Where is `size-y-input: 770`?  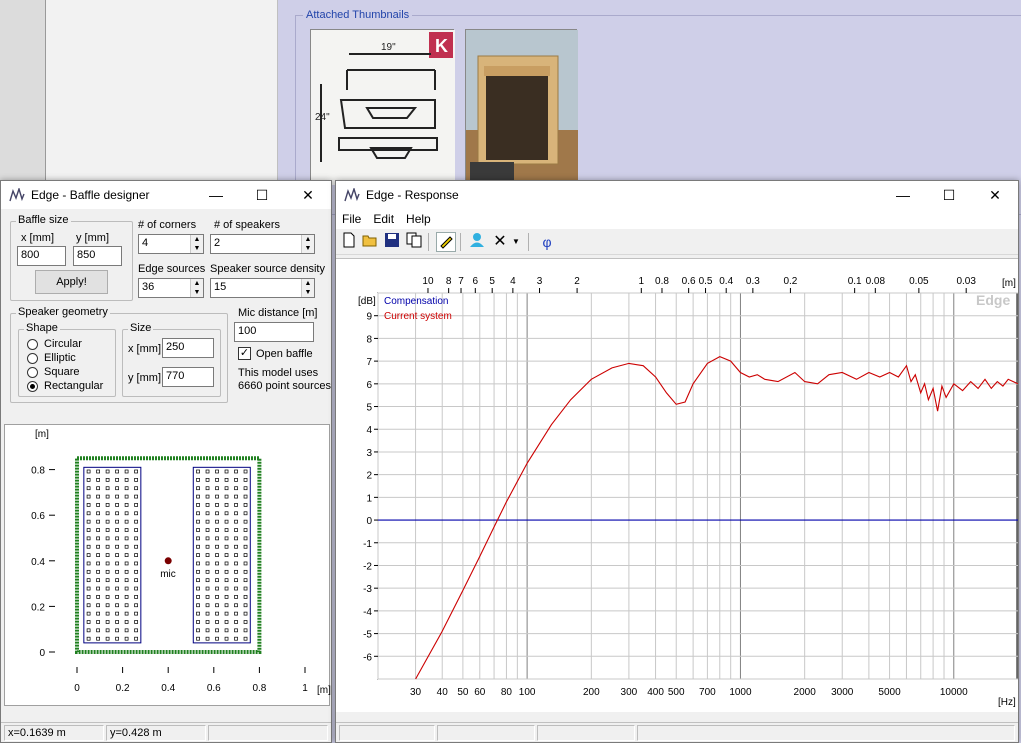 size-y-input: 770 is located at coordinates (188, 377).